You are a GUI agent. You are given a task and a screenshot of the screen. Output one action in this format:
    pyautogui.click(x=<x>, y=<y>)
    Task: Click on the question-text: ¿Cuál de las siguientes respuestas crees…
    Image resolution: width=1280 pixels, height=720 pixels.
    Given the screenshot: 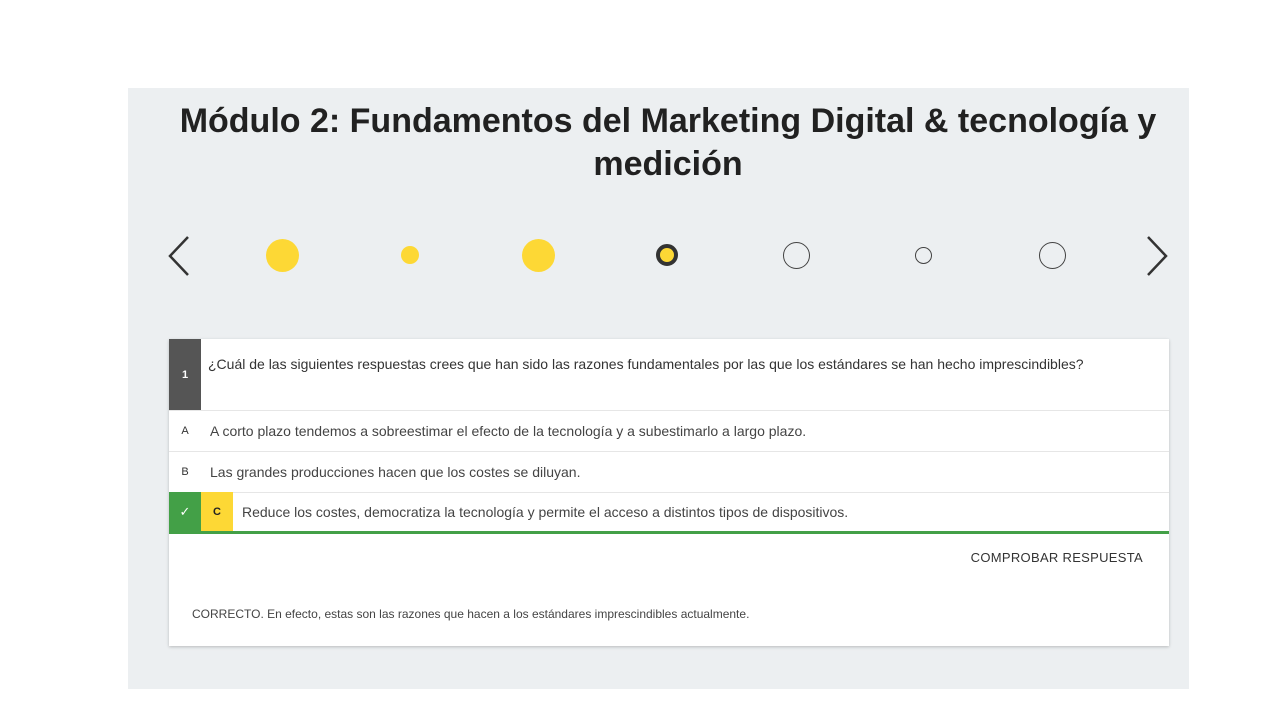 What is the action you would take?
    pyautogui.click(x=646, y=364)
    